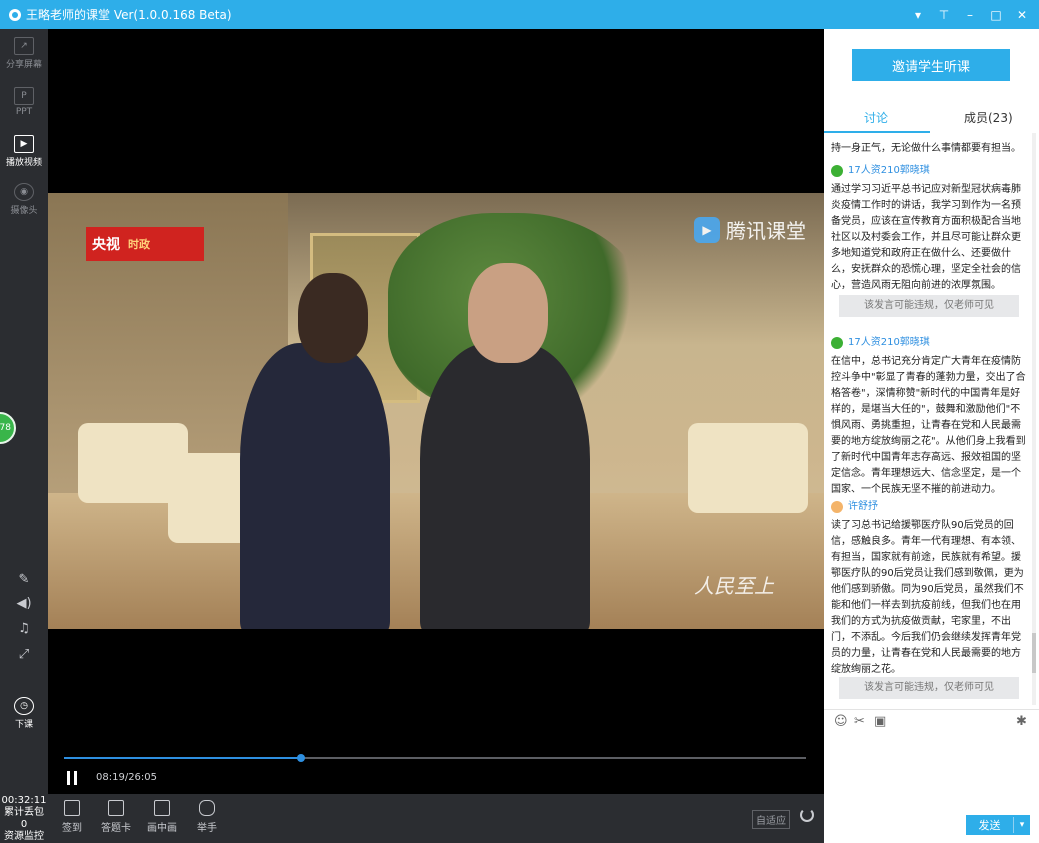  I want to click on sign-in-label: 签到, so click(72, 828).